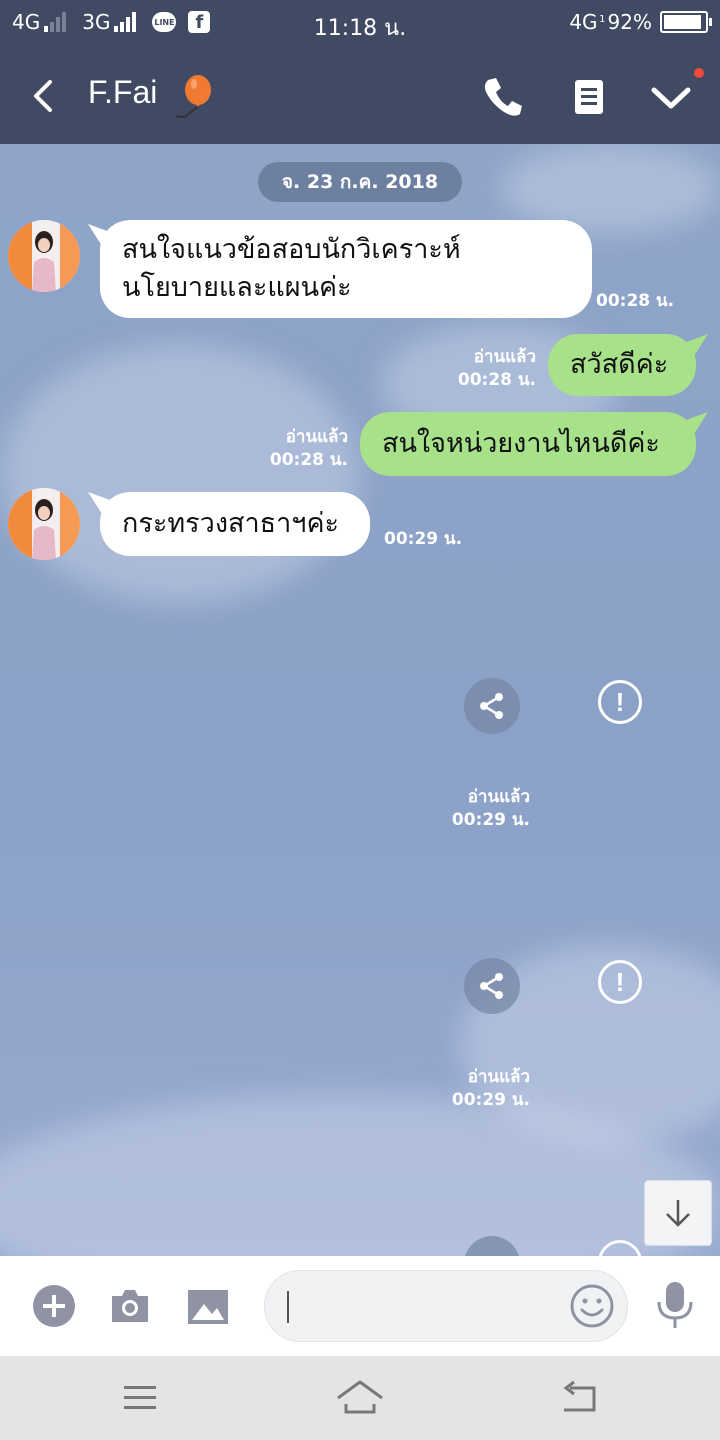 This screenshot has height=1440, width=720. Describe the element at coordinates (592, 1306) in the screenshot. I see `emoji-icon` at that location.